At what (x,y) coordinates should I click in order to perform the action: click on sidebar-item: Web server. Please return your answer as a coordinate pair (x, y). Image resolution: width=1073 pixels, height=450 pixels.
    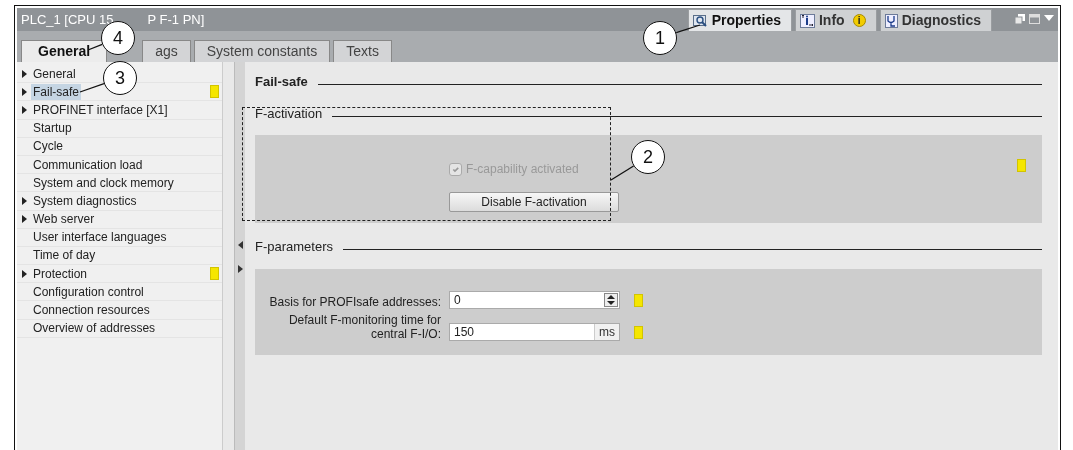
    Looking at the image, I should click on (64, 219).